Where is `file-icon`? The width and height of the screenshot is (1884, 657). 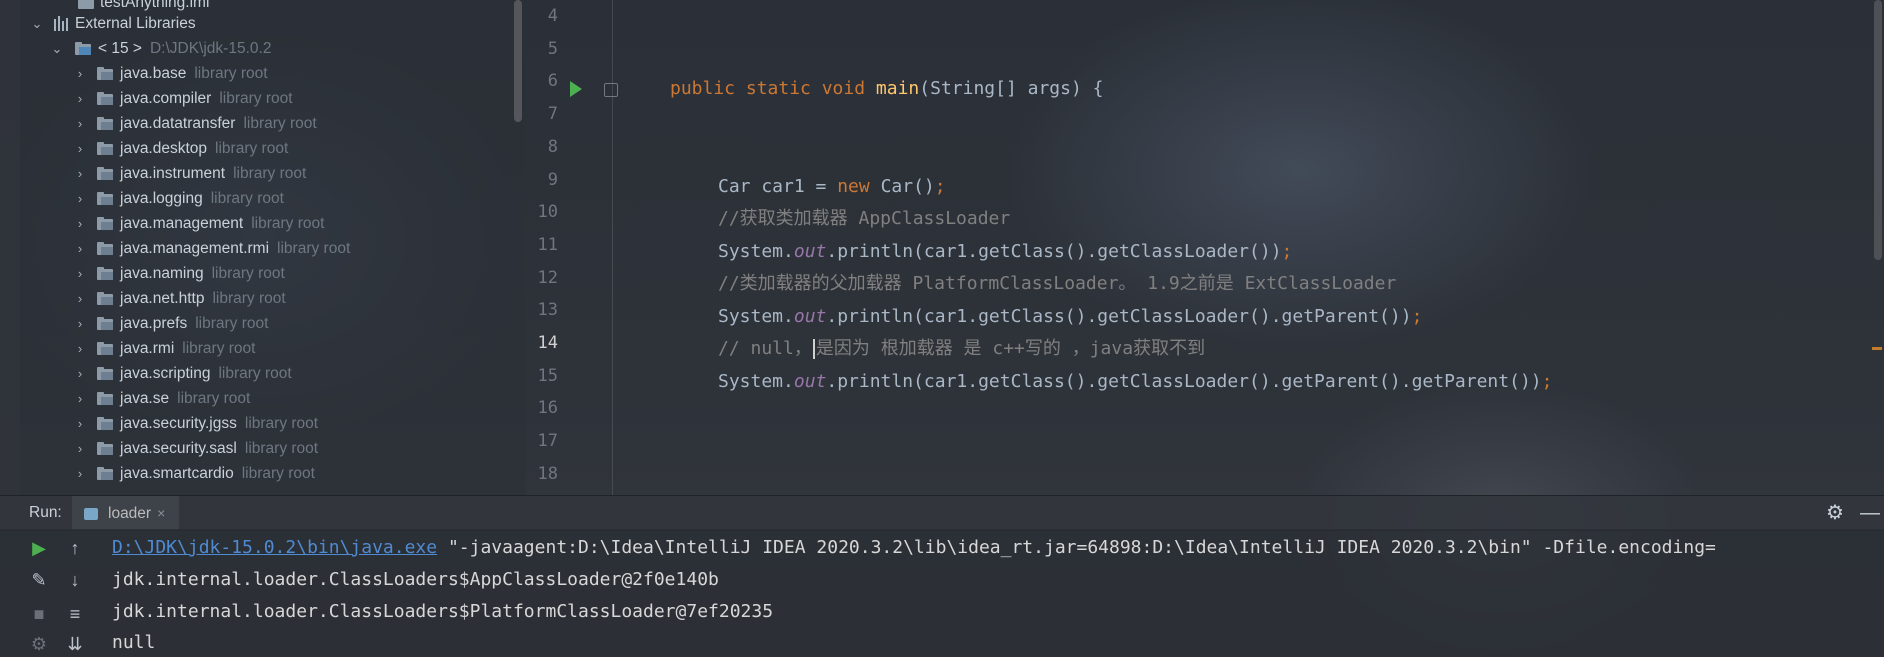 file-icon is located at coordinates (86, 4).